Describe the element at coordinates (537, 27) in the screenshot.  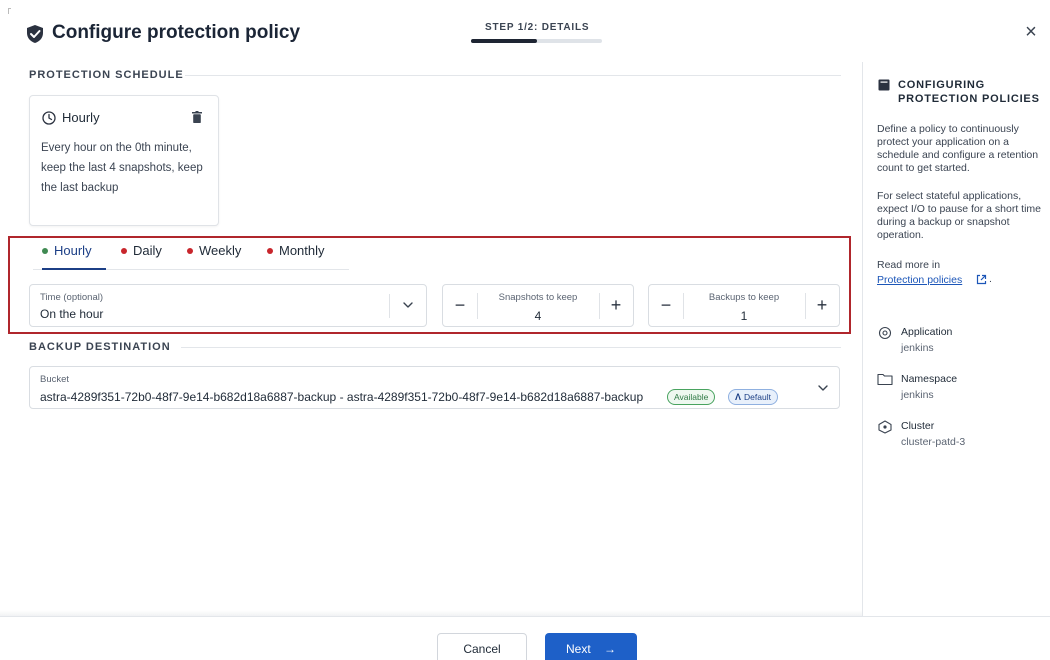
I see `step-indicator-label: STEP 1/2: DETAILS` at that location.